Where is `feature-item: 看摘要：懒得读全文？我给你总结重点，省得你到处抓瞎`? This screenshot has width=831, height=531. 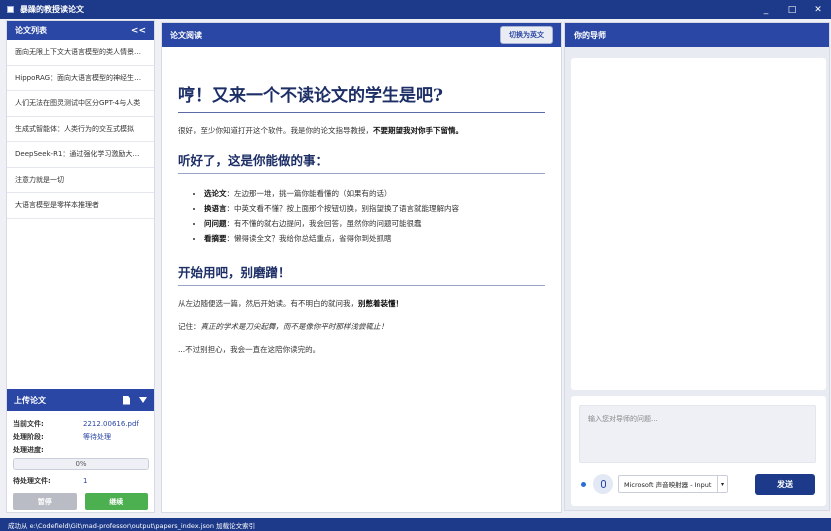
feature-item: 看摘要：懒得读全文？我给你总结重点，省得你到处抓瞎 is located at coordinates (374, 238).